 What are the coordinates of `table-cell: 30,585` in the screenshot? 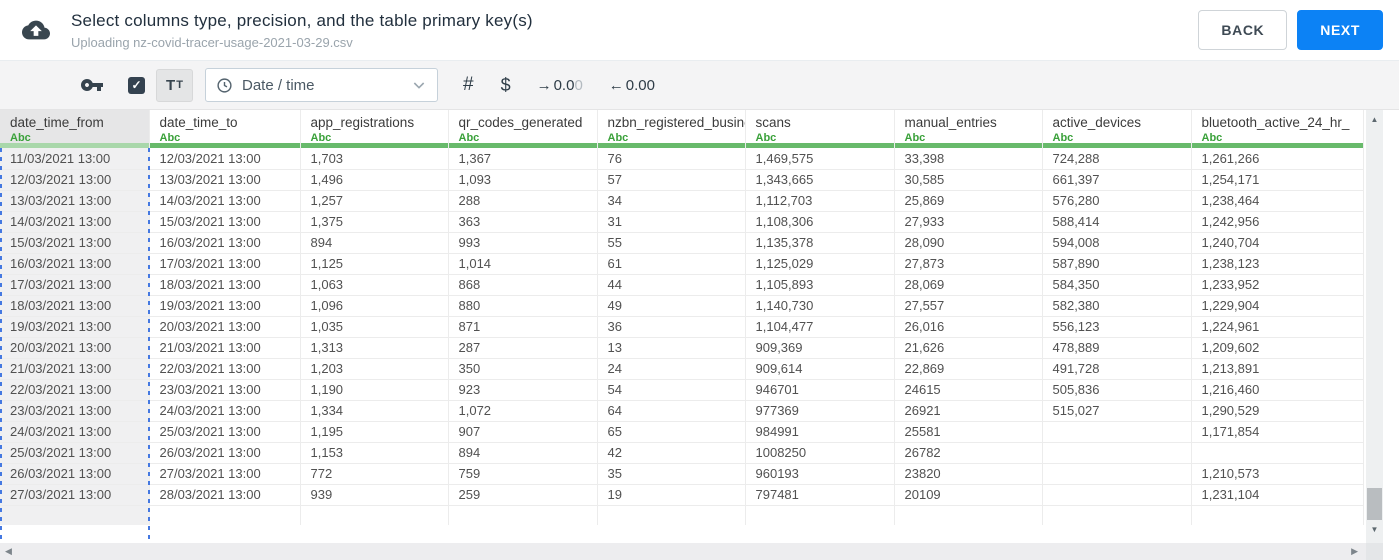 It's located at (968, 180).